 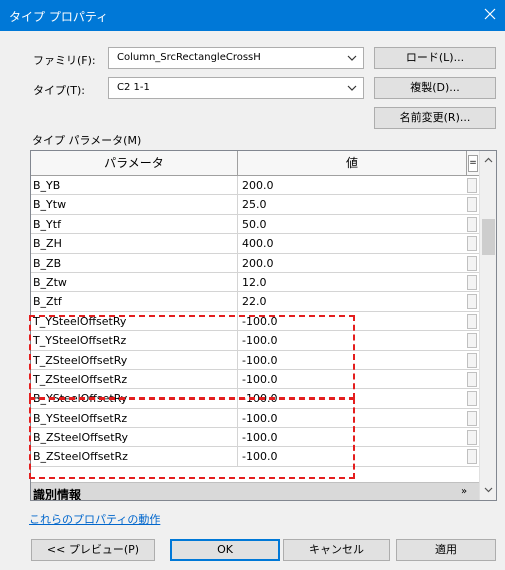 What do you see at coordinates (446, 550) in the screenshot?
I see `apply-button: 適用` at bounding box center [446, 550].